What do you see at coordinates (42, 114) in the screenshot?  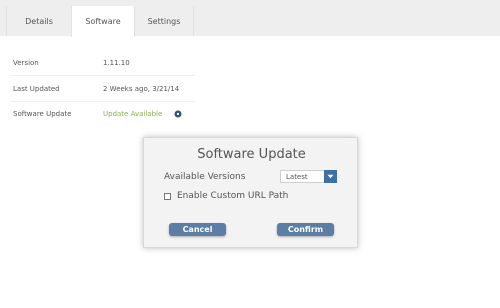 I see `software-update-label: Software Update` at bounding box center [42, 114].